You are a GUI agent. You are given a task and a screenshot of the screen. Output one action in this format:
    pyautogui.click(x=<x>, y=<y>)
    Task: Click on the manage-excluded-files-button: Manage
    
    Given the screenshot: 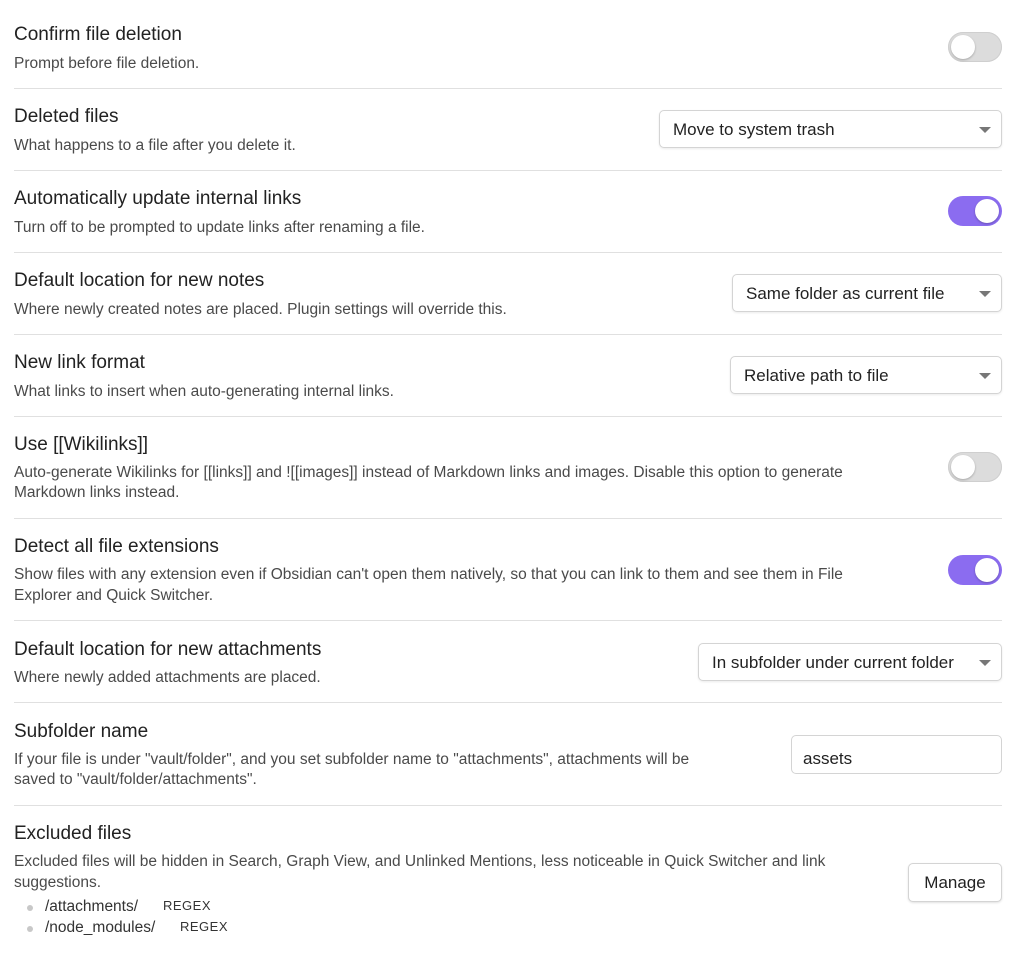 What is the action you would take?
    pyautogui.click(x=955, y=882)
    